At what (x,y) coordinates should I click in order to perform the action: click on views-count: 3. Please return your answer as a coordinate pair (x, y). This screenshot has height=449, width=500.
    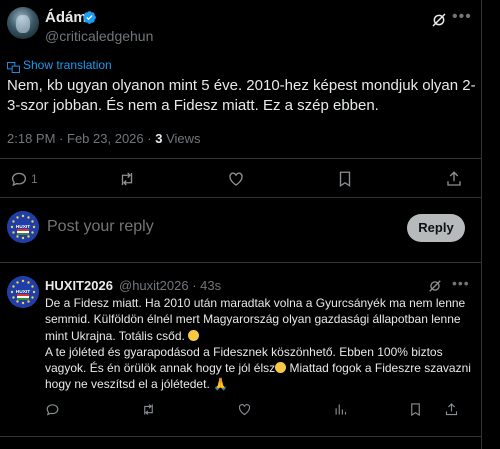
    Looking at the image, I should click on (159, 138).